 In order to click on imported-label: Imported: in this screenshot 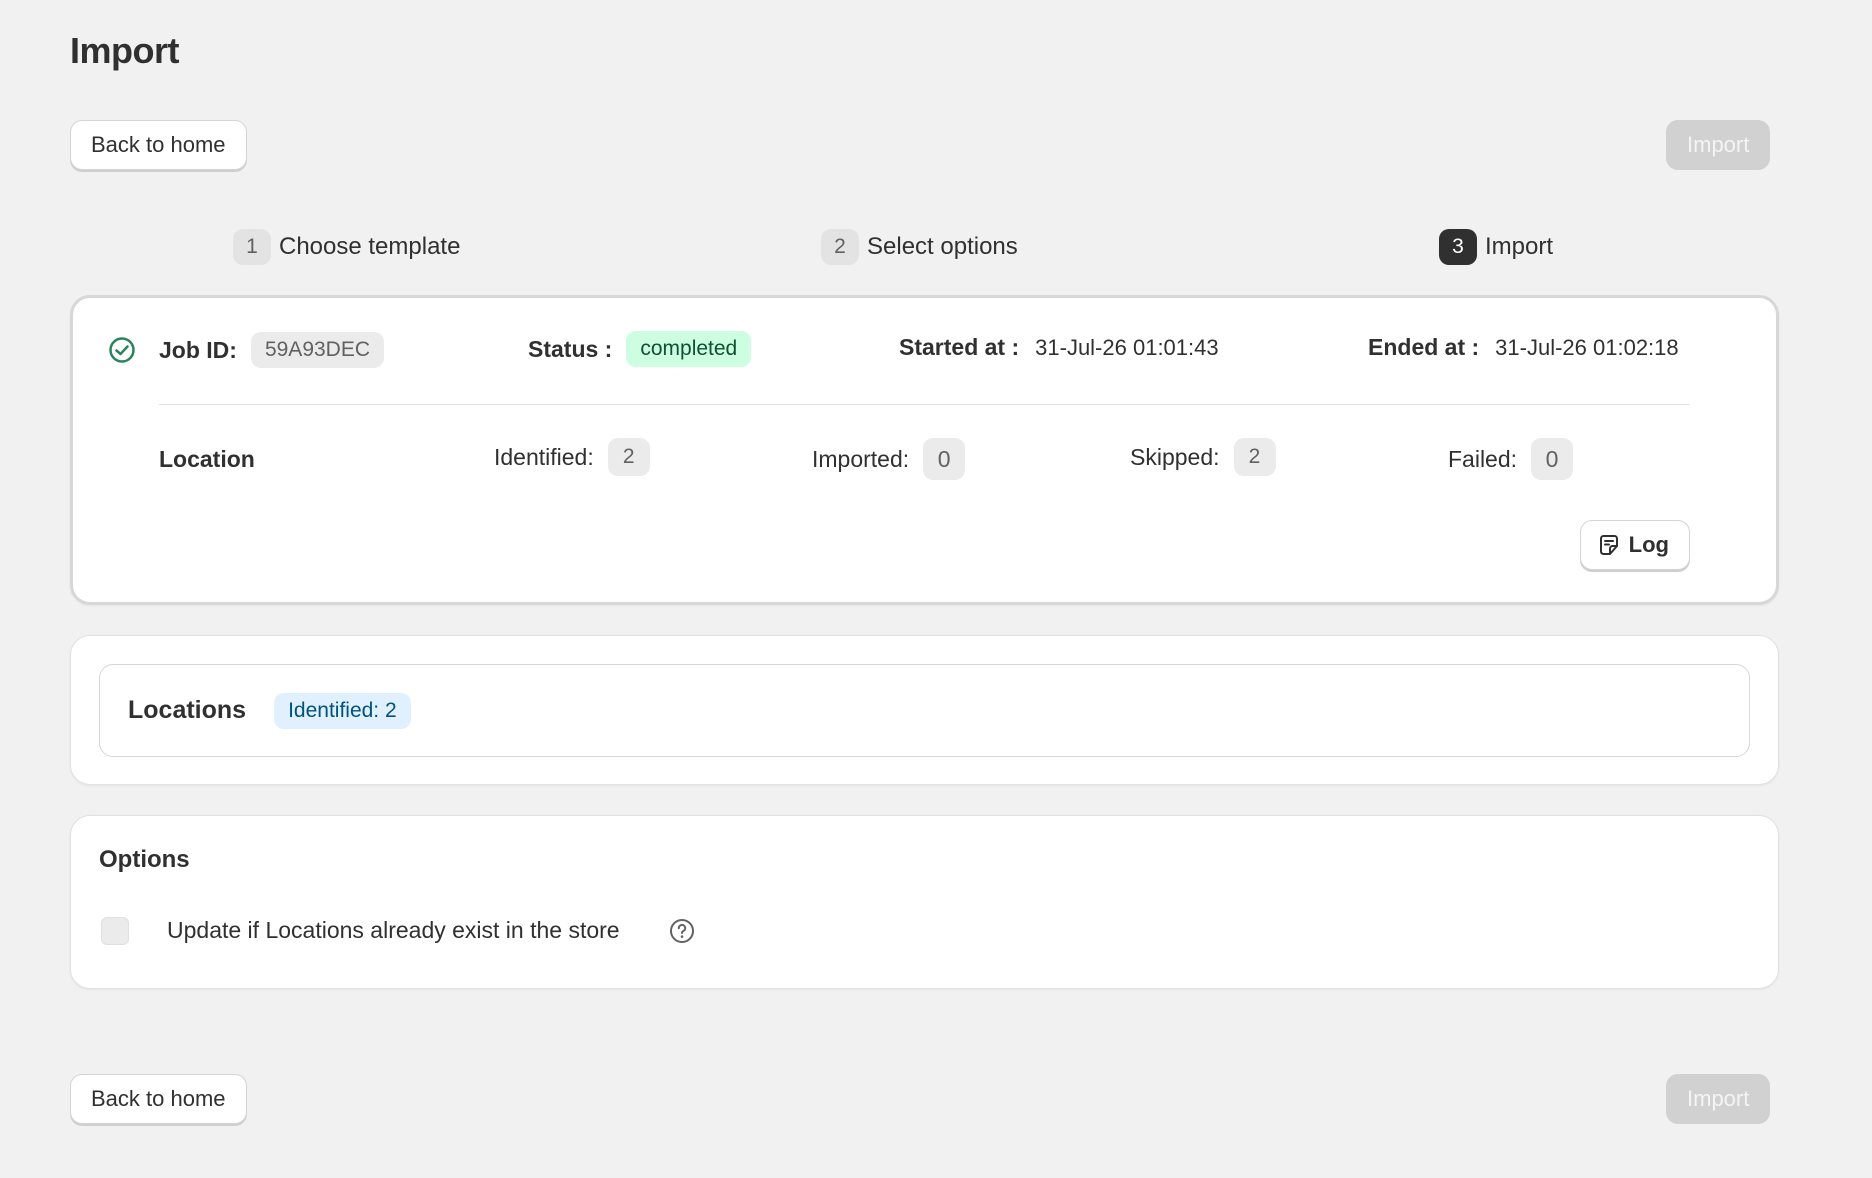, I will do `click(861, 458)`.